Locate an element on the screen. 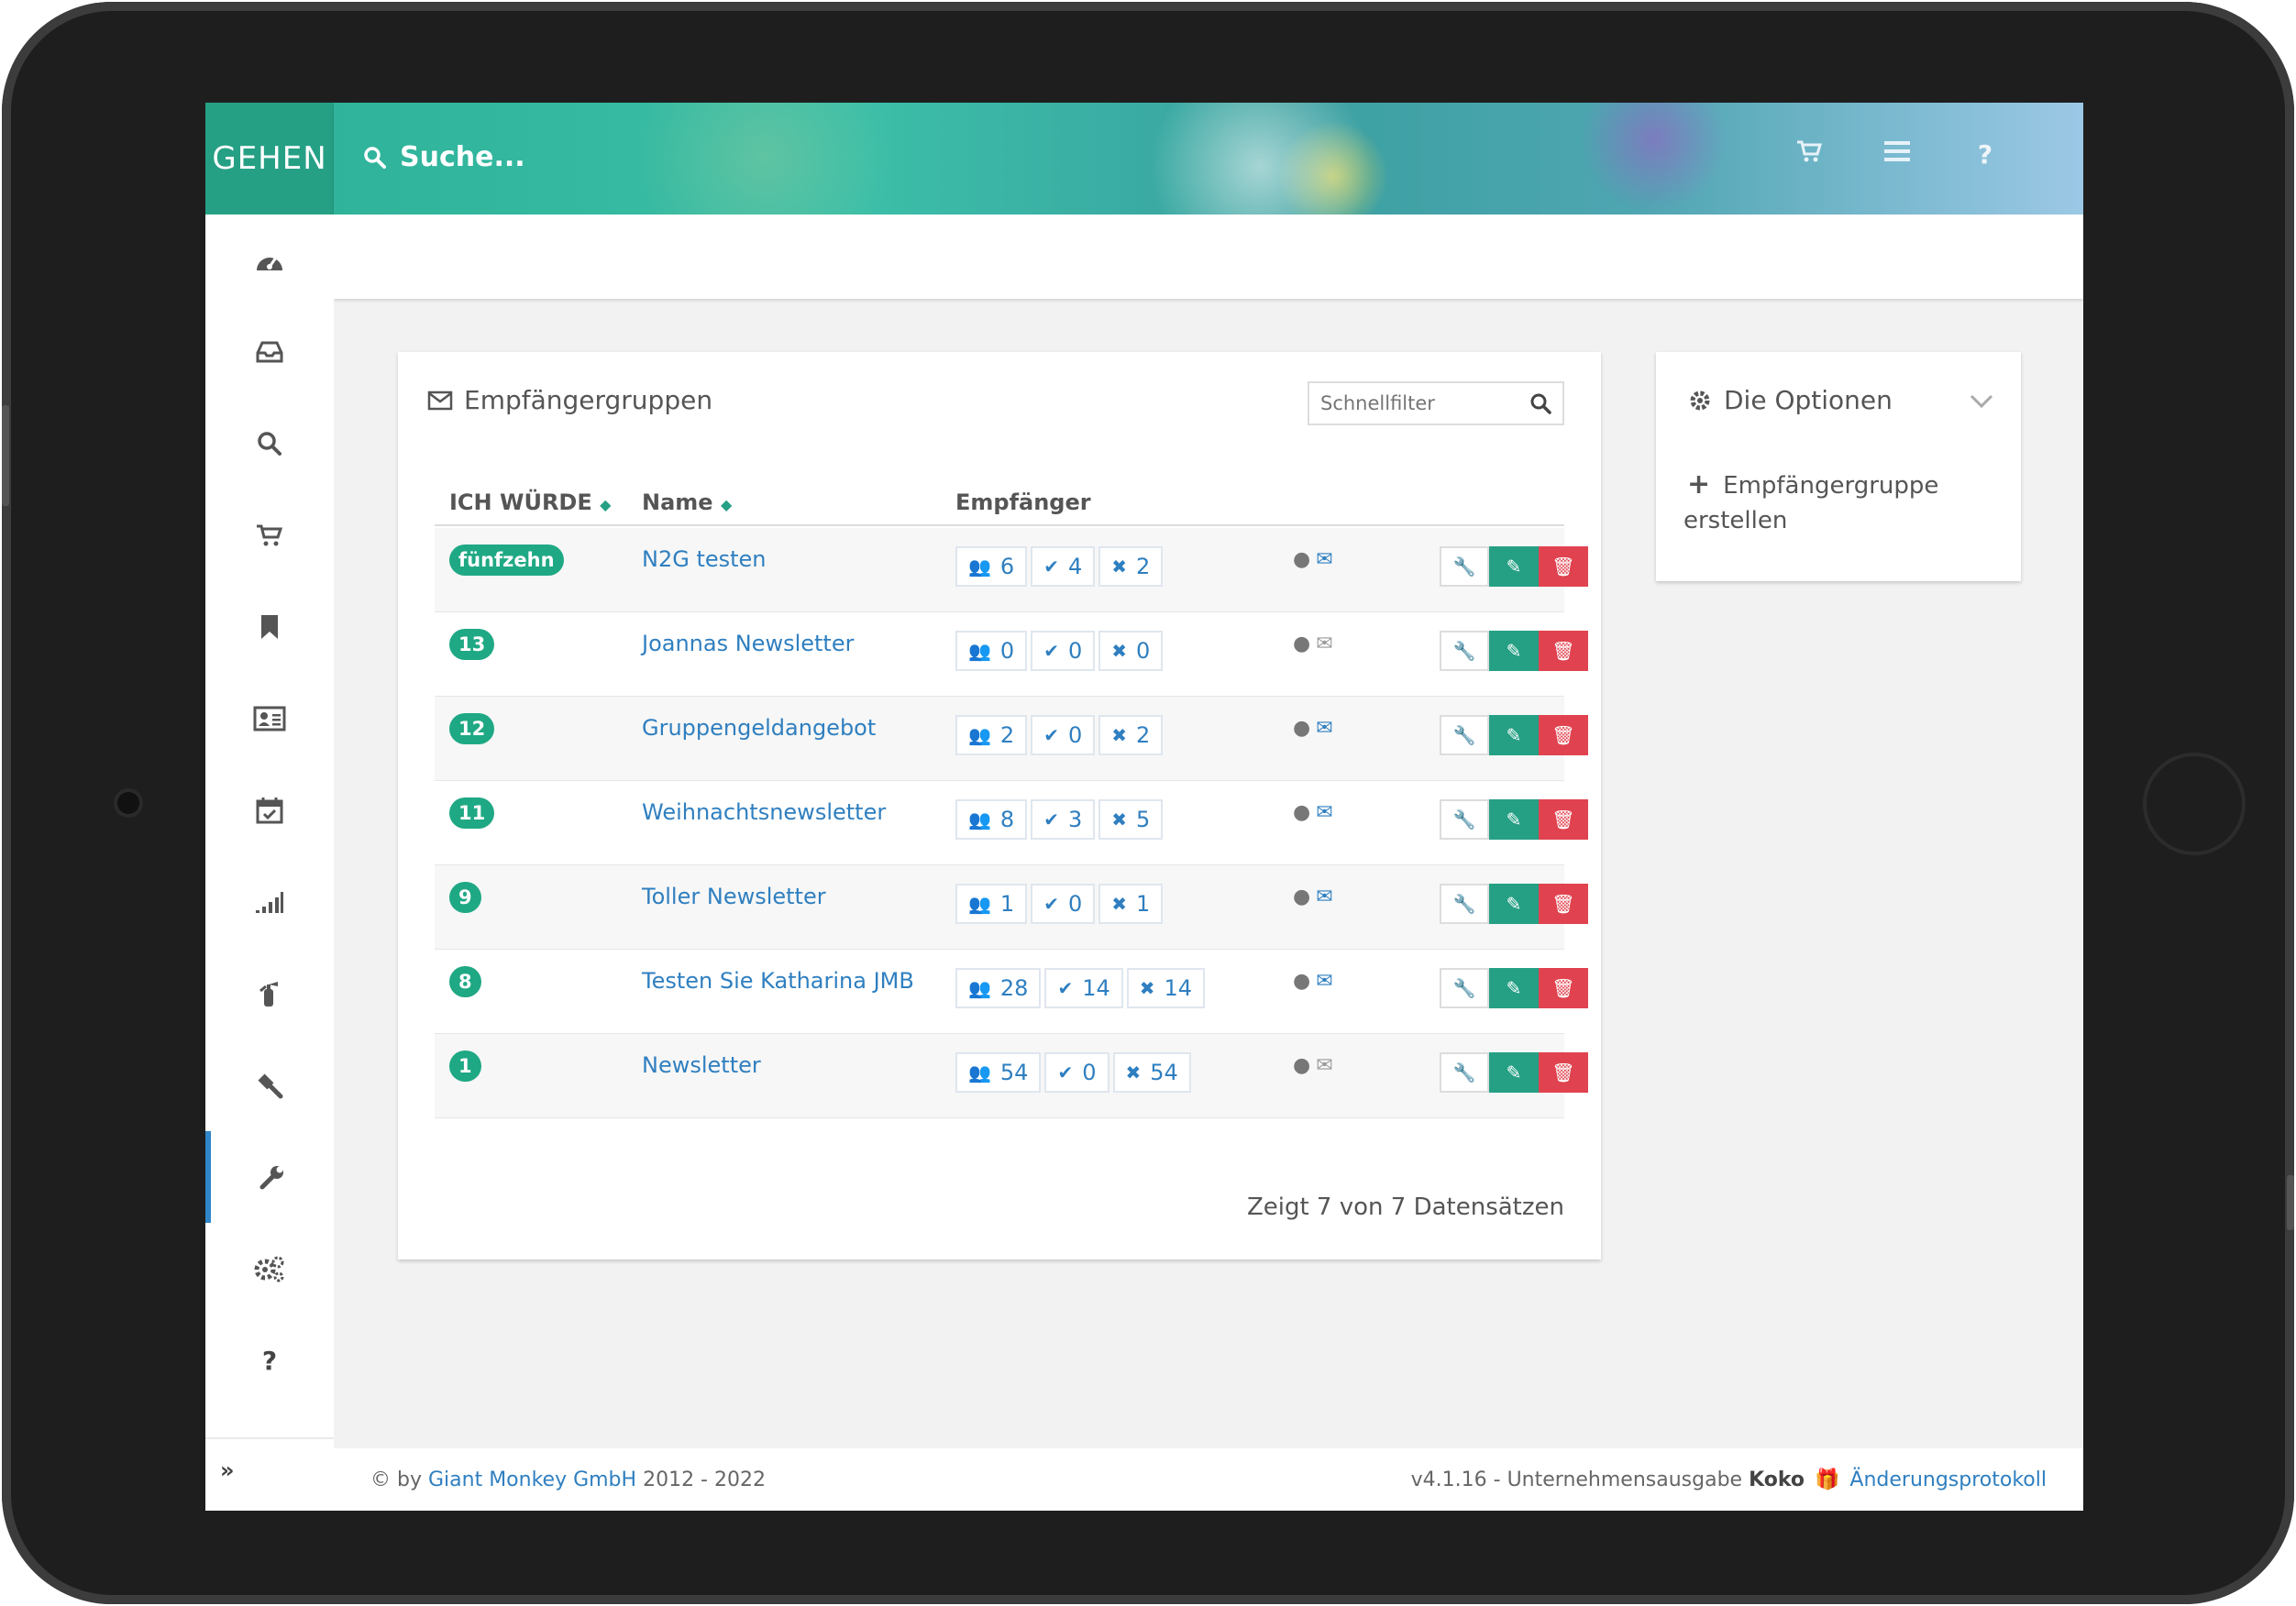 This screenshot has height=1606, width=2296. column-header-recipients: Empfänger is located at coordinates (1023, 502).